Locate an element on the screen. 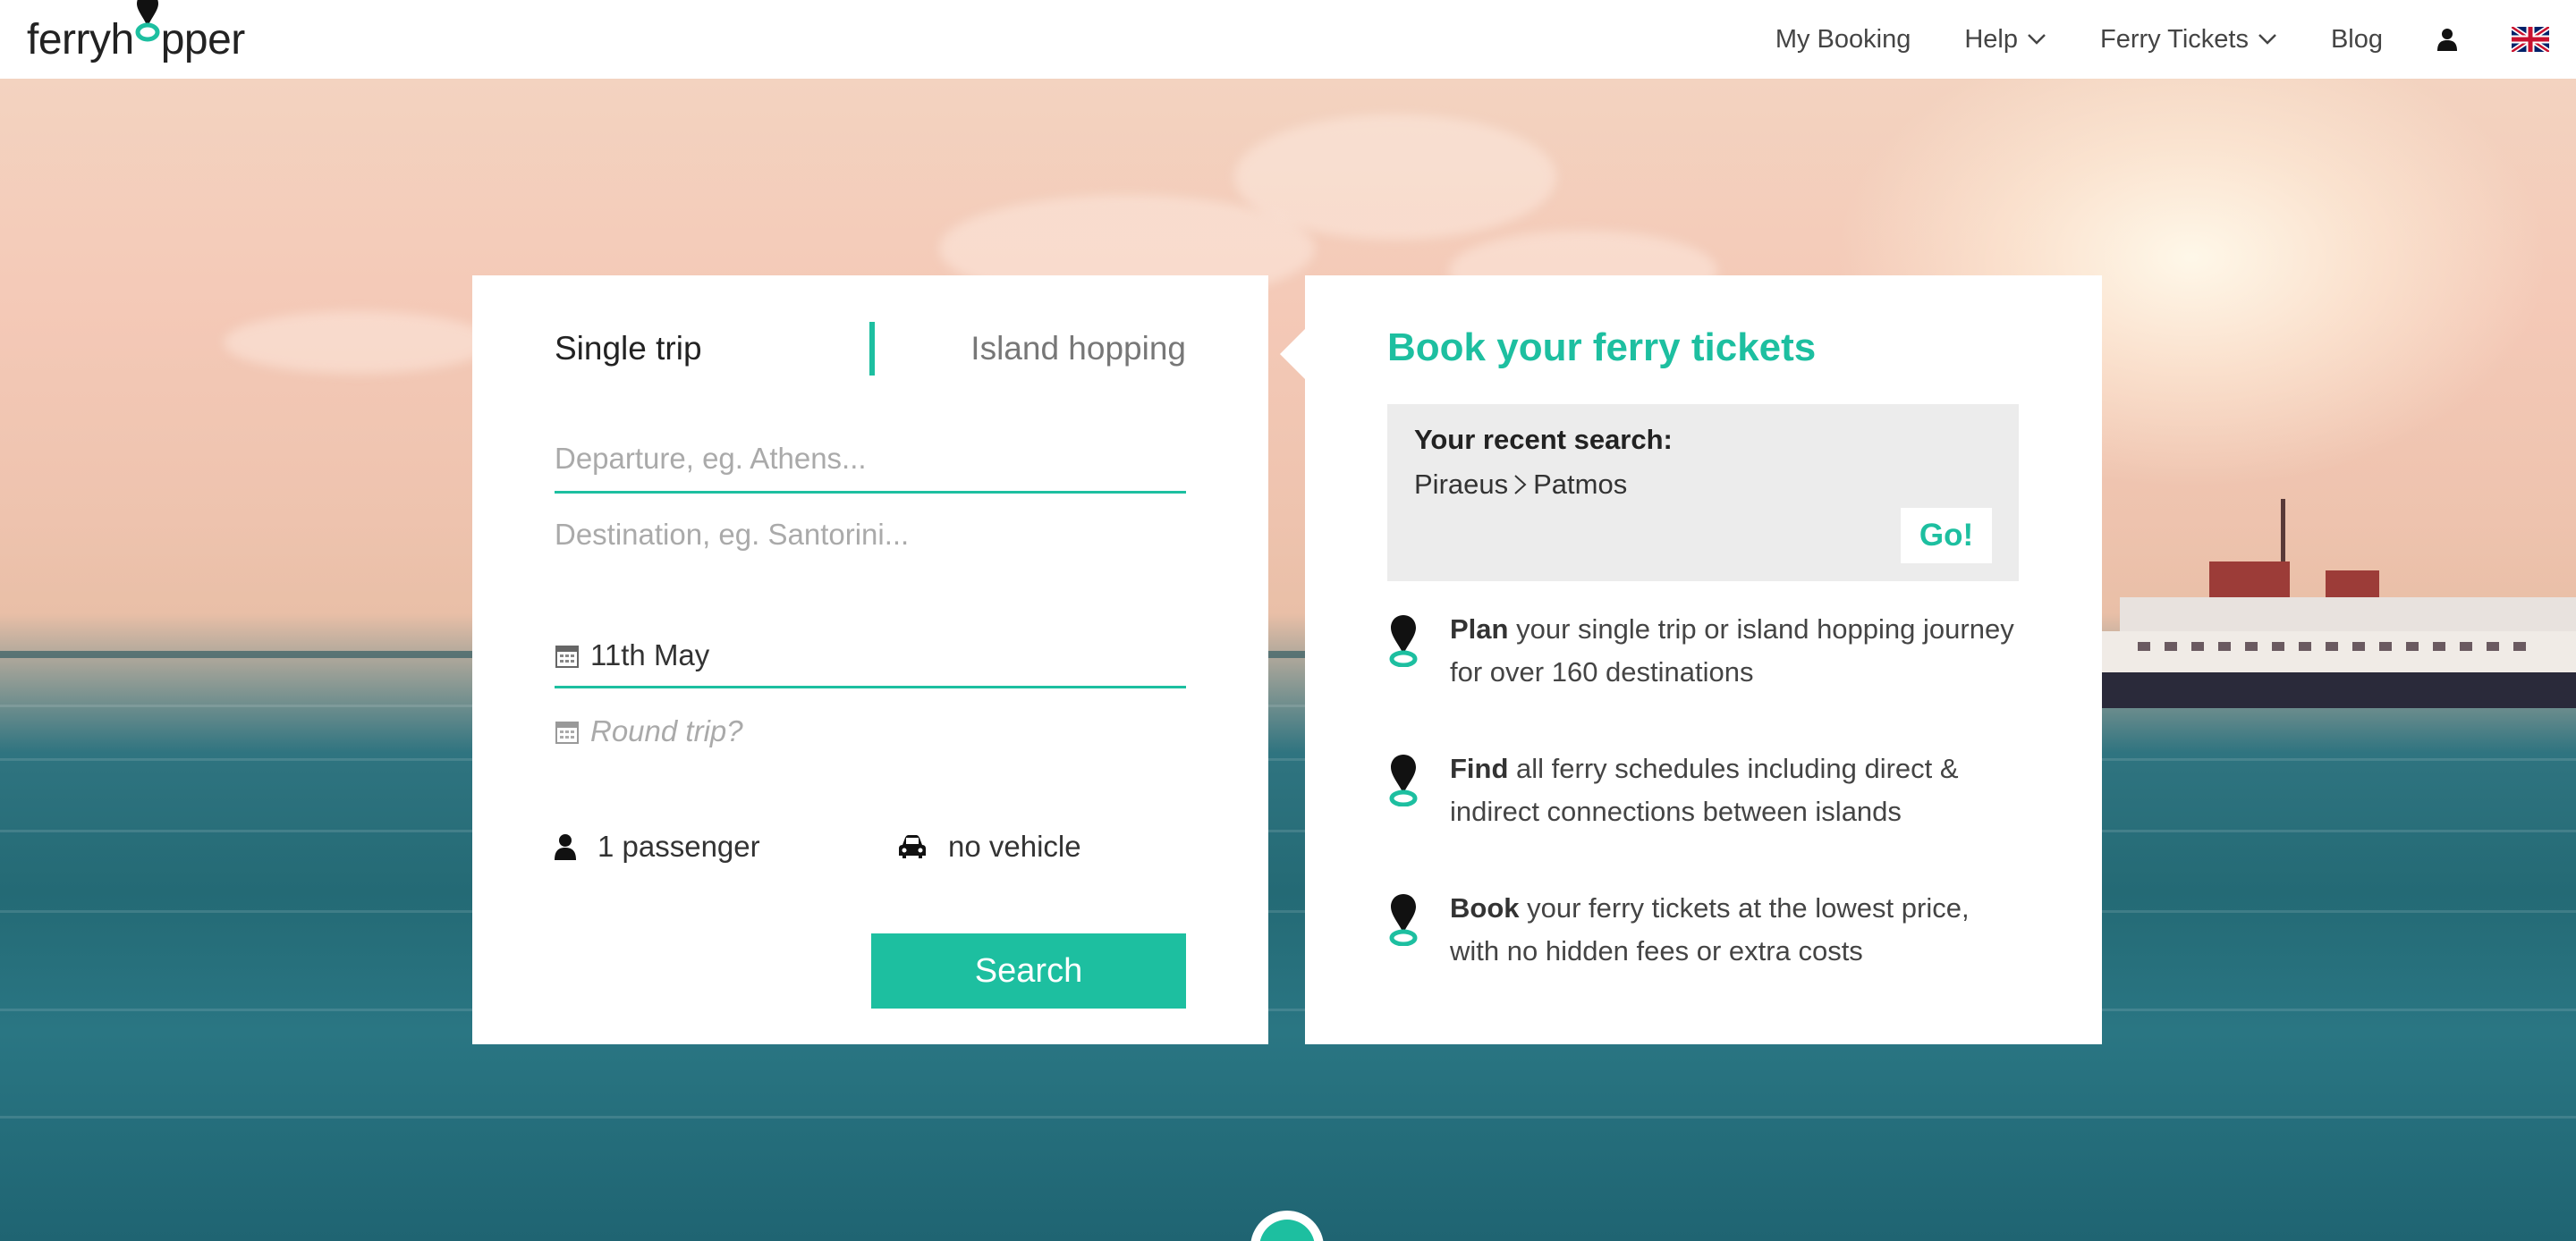 This screenshot has height=1241, width=2576. car-icon is located at coordinates (912, 846).